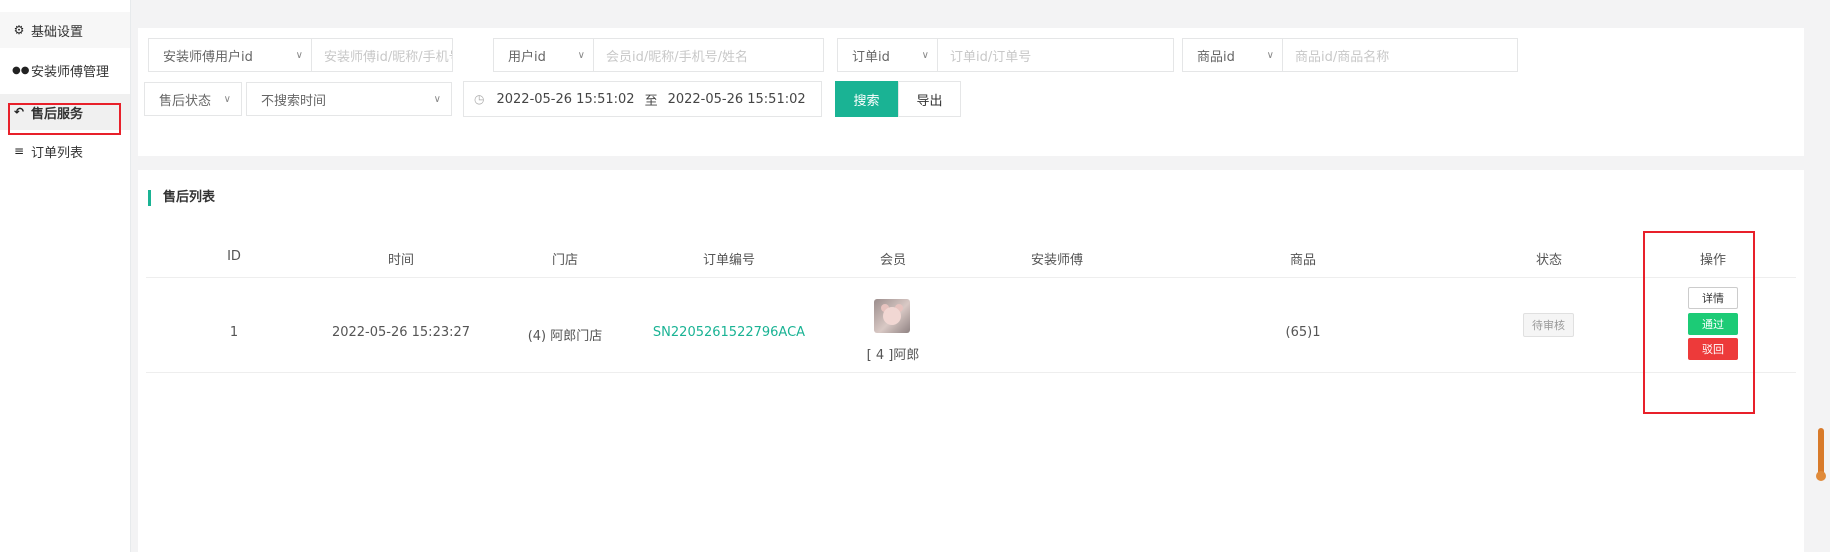 This screenshot has width=1830, height=552. I want to click on header-divider, so click(971, 277).